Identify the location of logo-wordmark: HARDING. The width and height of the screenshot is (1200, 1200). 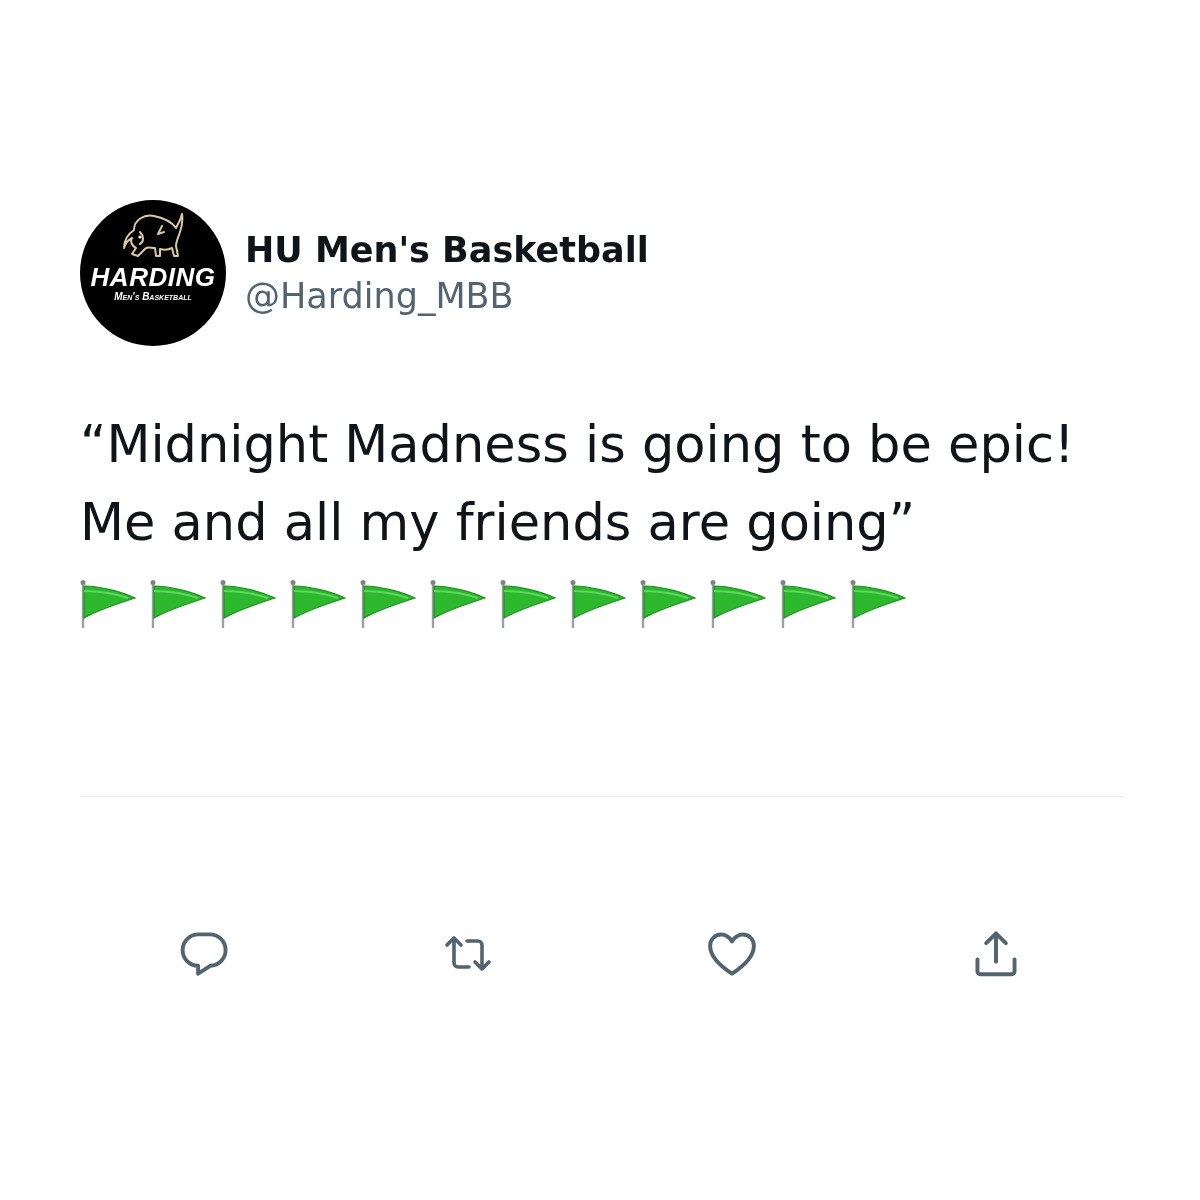
(153, 277).